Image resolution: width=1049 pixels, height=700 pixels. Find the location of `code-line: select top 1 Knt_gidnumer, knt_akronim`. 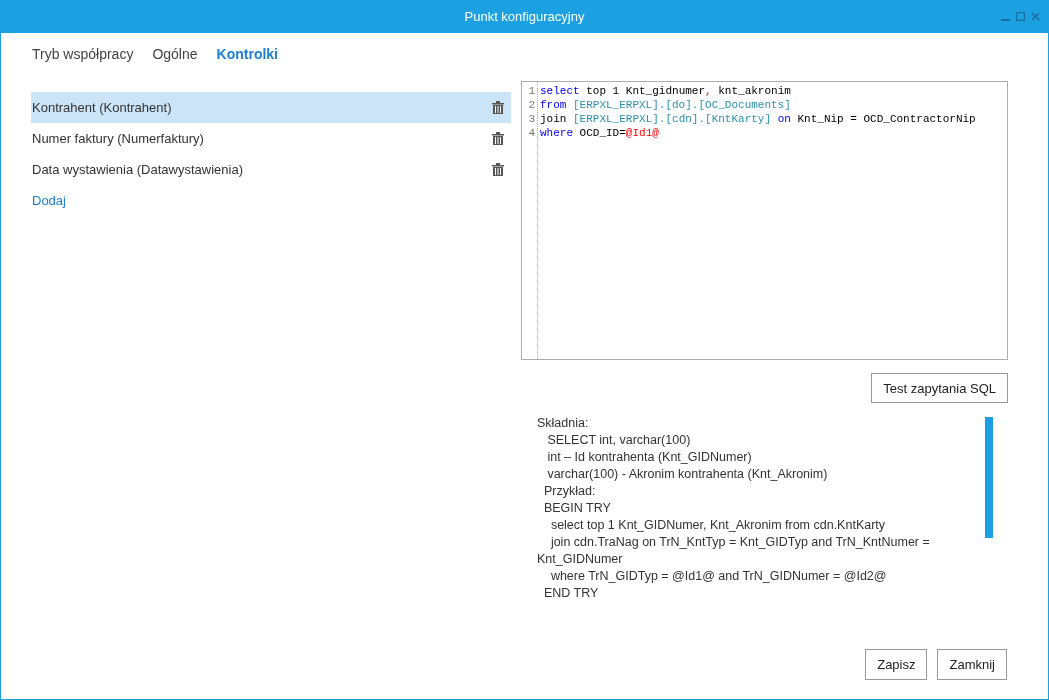

code-line: select top 1 Knt_gidnumer, knt_akronim is located at coordinates (666, 91).